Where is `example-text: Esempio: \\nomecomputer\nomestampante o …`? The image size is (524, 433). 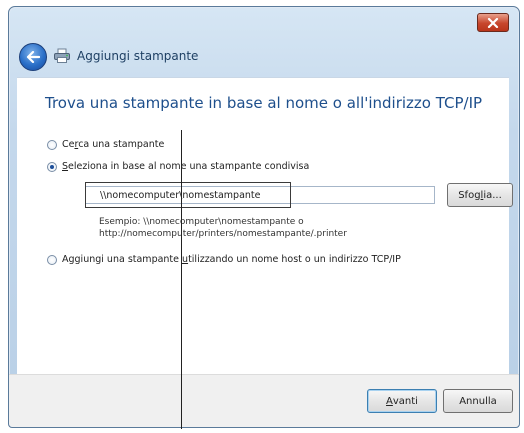 example-text: Esempio: \\nomecomputer\nomestampante o … is located at coordinates (223, 228).